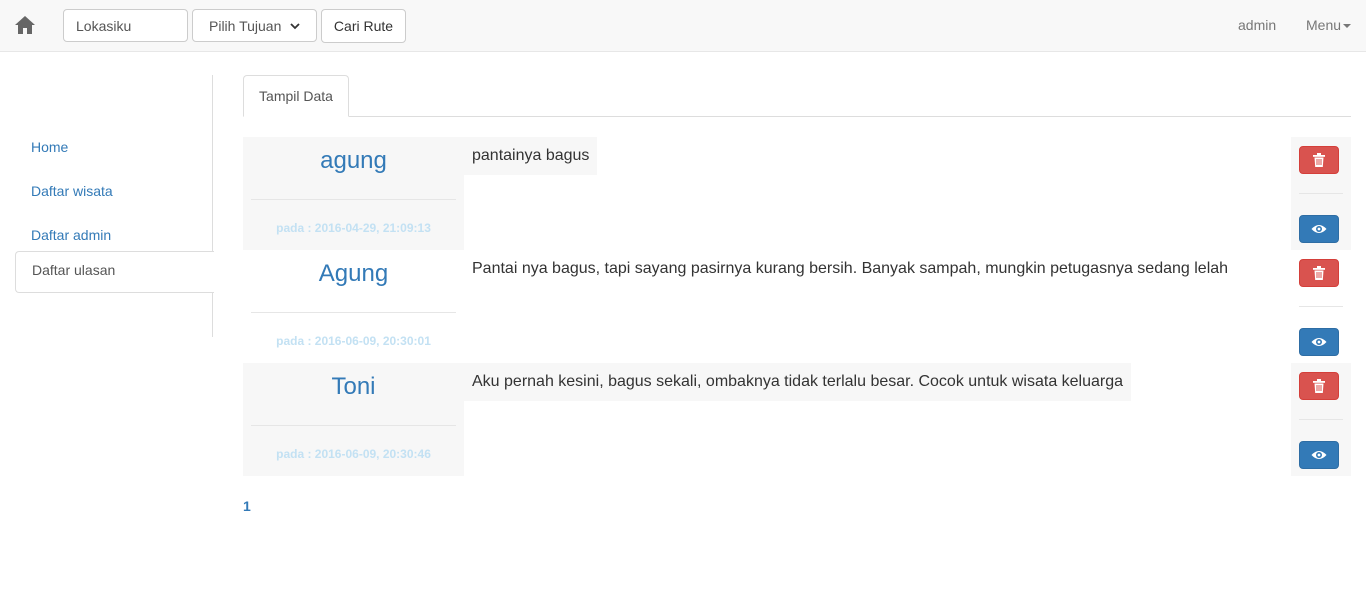 The width and height of the screenshot is (1366, 600). What do you see at coordinates (353, 387) in the screenshot?
I see `review-author: Toni` at bounding box center [353, 387].